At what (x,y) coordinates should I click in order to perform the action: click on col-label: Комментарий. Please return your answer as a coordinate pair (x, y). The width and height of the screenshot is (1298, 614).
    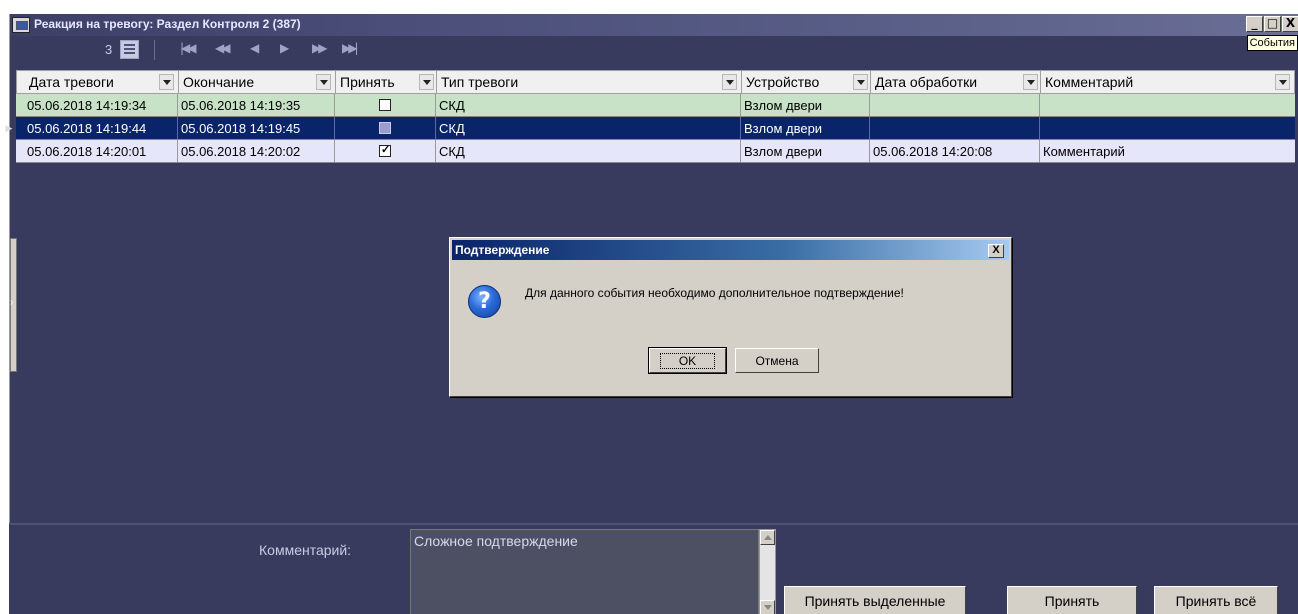
    Looking at the image, I should click on (1089, 82).